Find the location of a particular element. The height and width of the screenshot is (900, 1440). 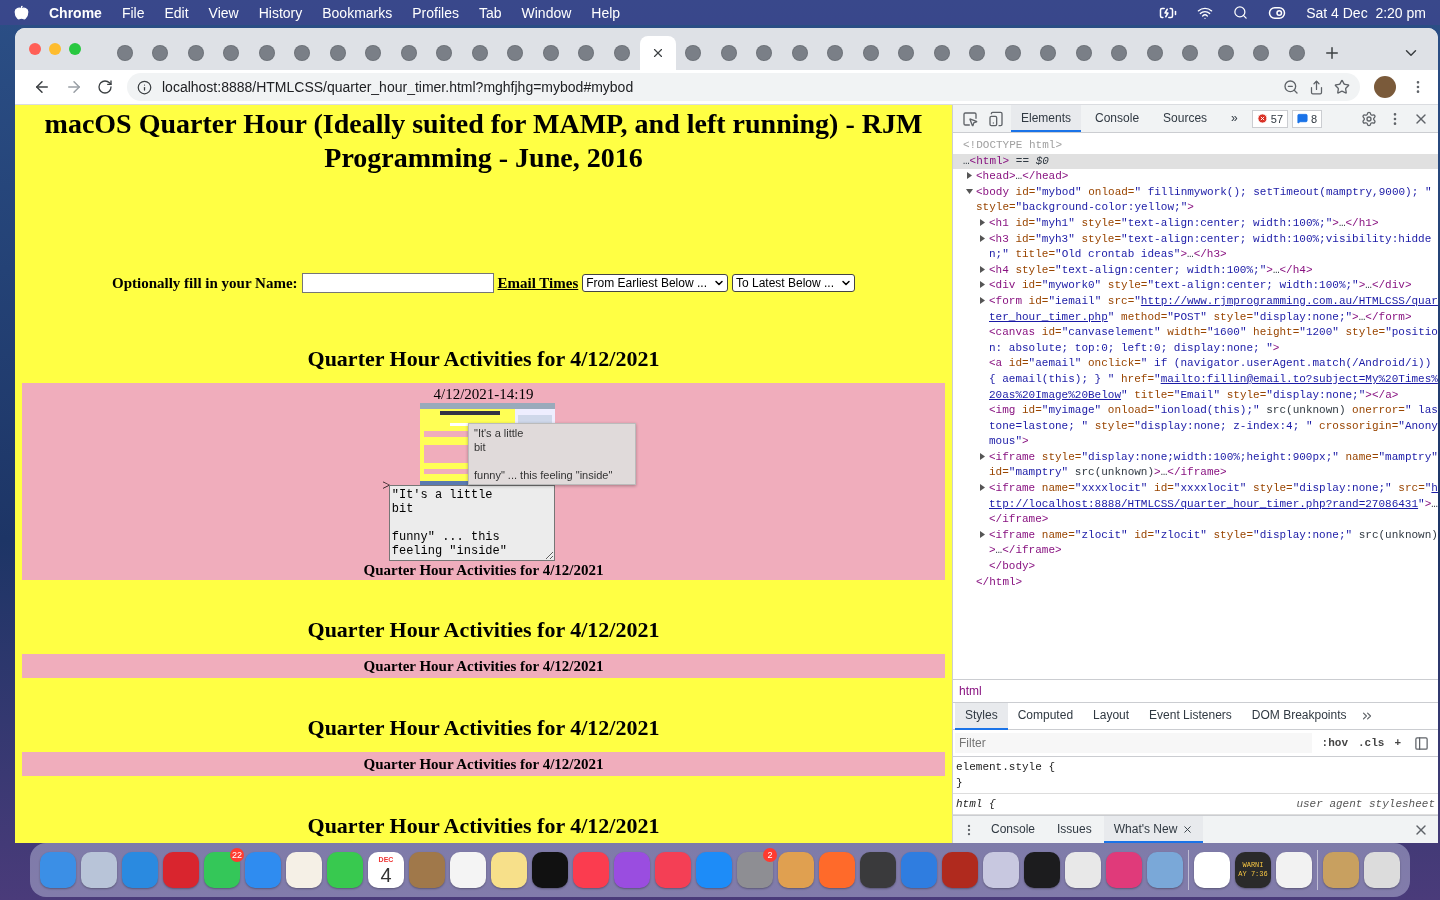

zoom-window-button is located at coordinates (75, 49).